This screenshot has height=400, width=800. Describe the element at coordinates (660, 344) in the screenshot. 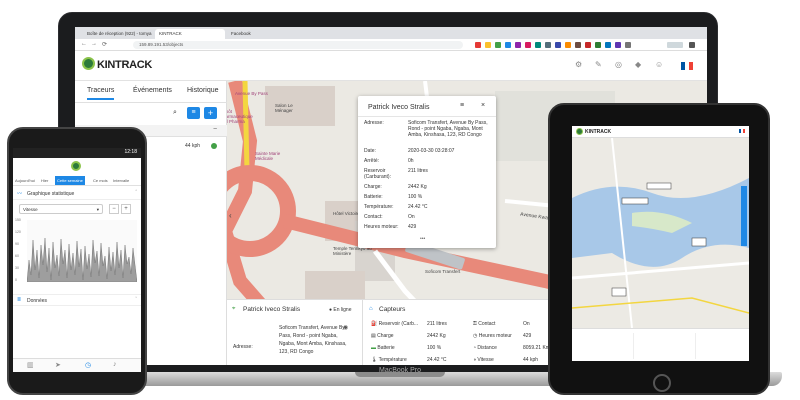

I see `tablet-bottom-panel` at that location.